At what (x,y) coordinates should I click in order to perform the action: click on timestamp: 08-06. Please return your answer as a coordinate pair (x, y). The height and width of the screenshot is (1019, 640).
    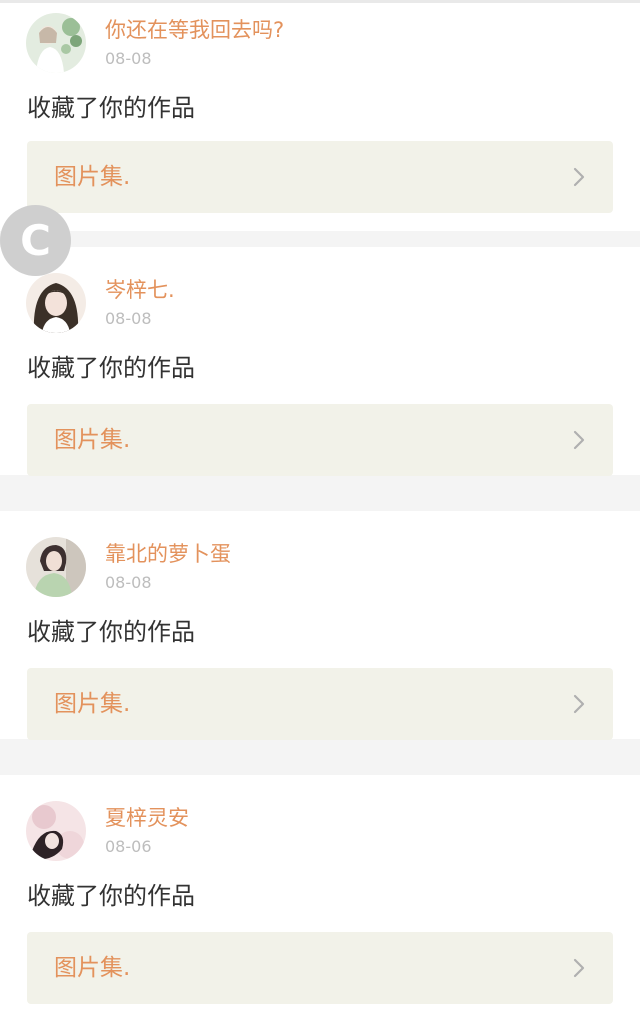
    Looking at the image, I should click on (128, 846).